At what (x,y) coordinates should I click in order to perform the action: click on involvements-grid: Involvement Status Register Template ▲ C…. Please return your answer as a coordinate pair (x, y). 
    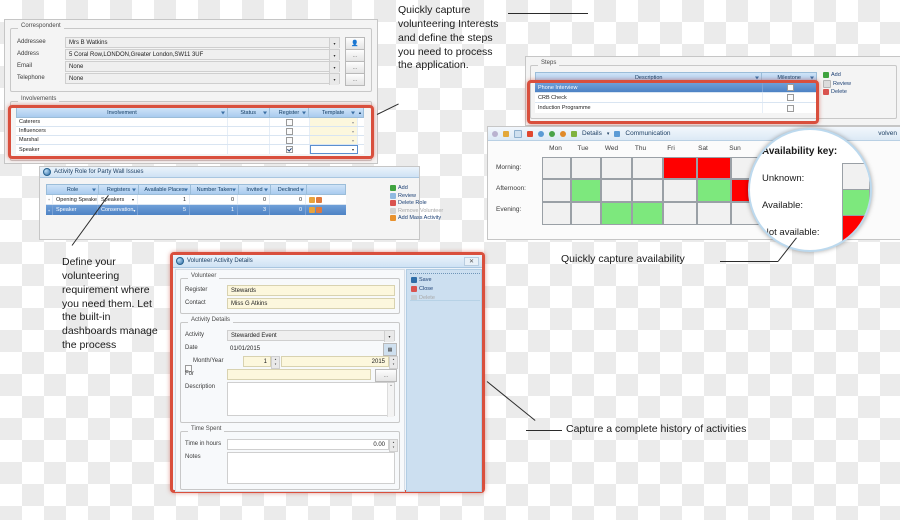
    Looking at the image, I should click on (190, 130).